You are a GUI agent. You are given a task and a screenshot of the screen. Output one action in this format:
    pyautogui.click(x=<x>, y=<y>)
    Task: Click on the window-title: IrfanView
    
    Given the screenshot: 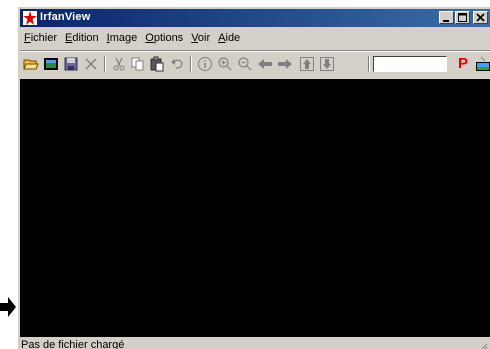 What is the action you would take?
    pyautogui.click(x=65, y=17)
    